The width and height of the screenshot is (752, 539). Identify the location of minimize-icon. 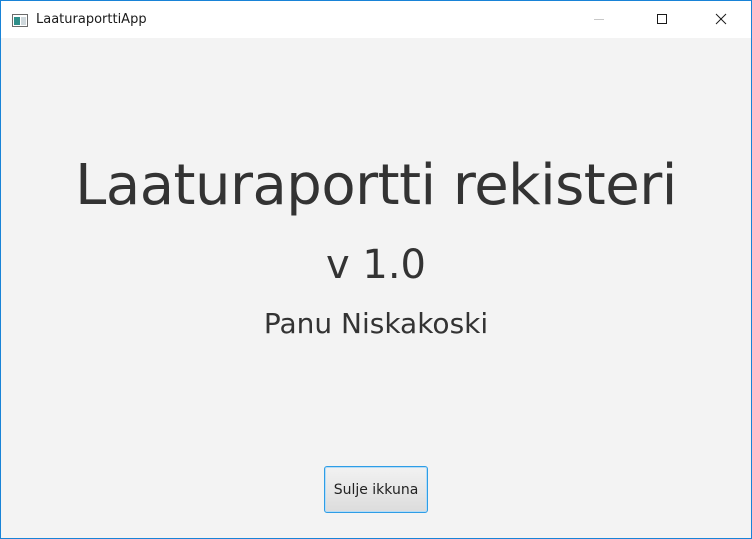
(599, 19).